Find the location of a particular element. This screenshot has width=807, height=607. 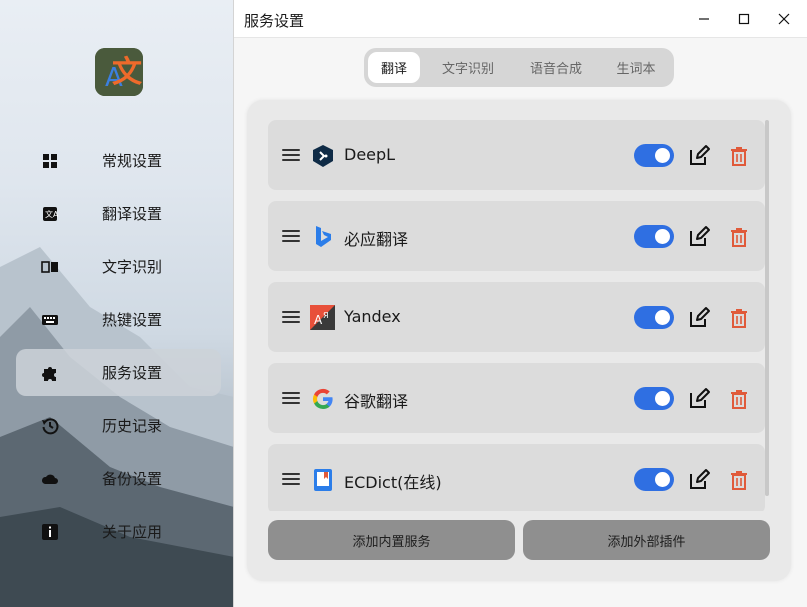

service-name: 必应翻译 is located at coordinates (376, 239).